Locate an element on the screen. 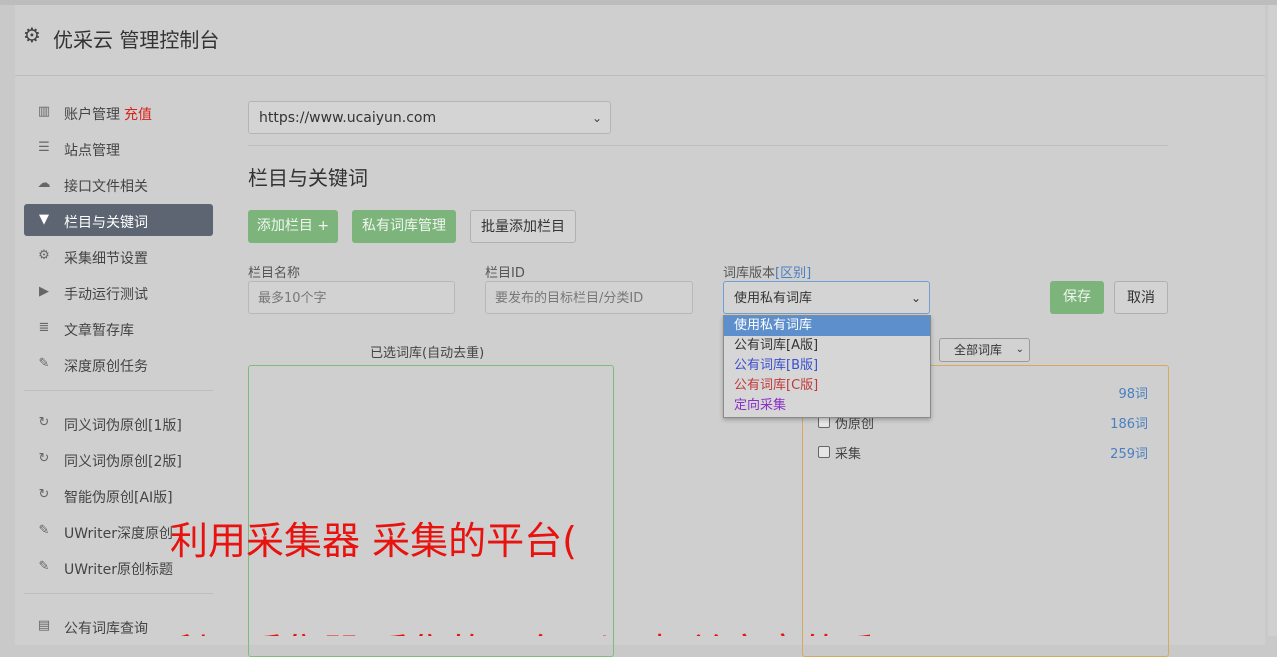 This screenshot has height=657, width=1277. sidebar-item-synonym-v1: ↻ 同义词伪原创[1版] is located at coordinates (118, 423).